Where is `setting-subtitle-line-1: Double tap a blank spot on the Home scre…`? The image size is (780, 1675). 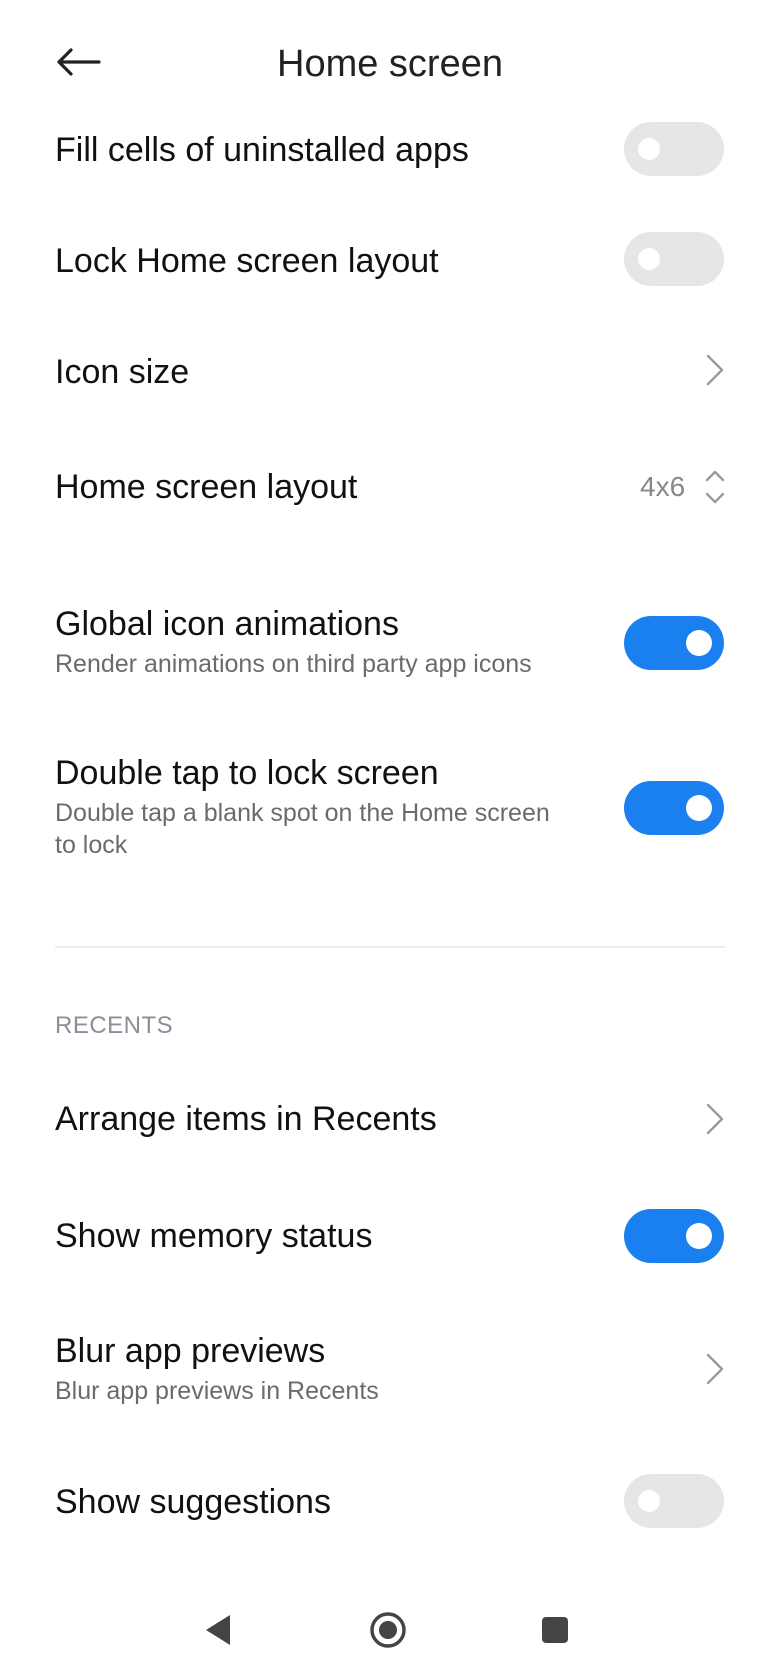 setting-subtitle-line-1: Double tap a blank spot on the Home scre… is located at coordinates (302, 813).